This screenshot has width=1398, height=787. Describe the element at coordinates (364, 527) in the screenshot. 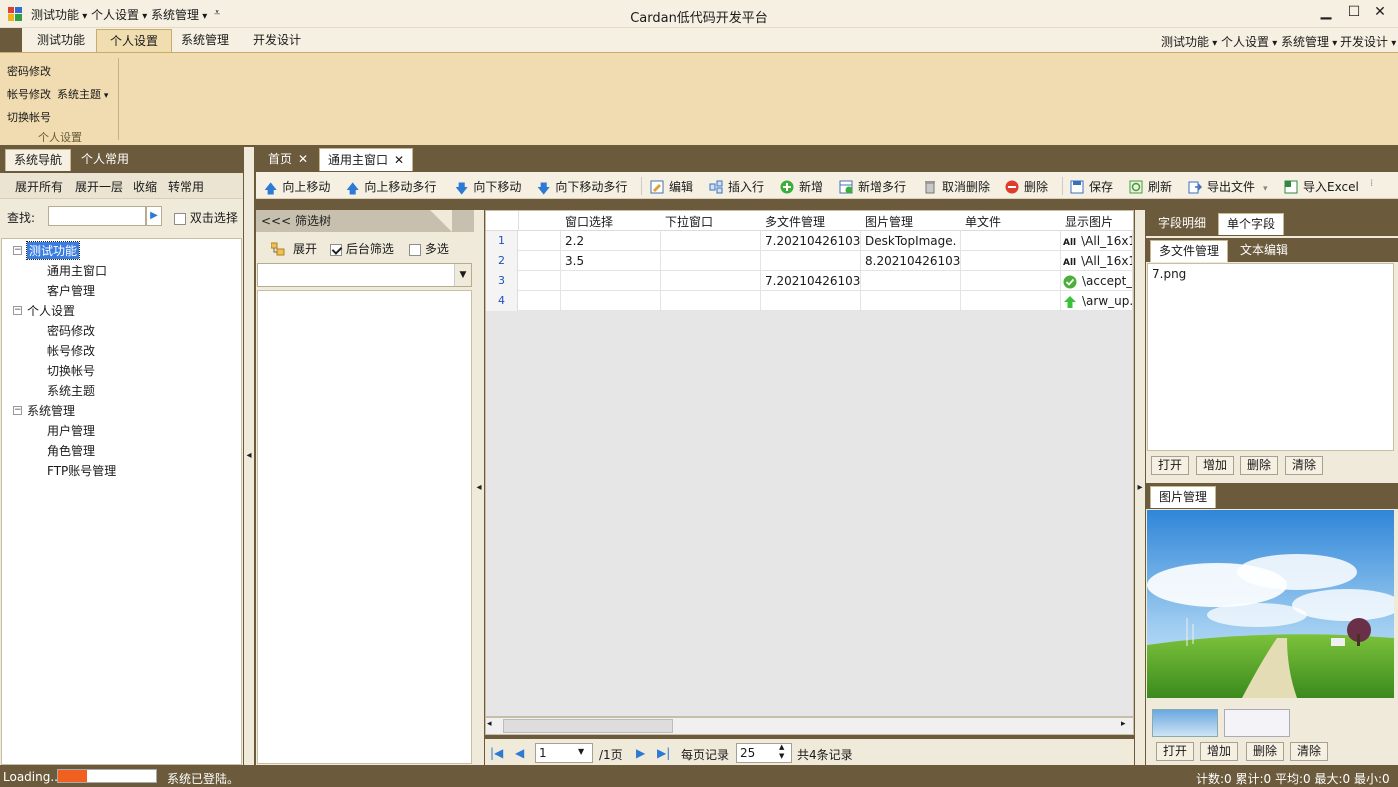

I see `filter-tree-list` at that location.